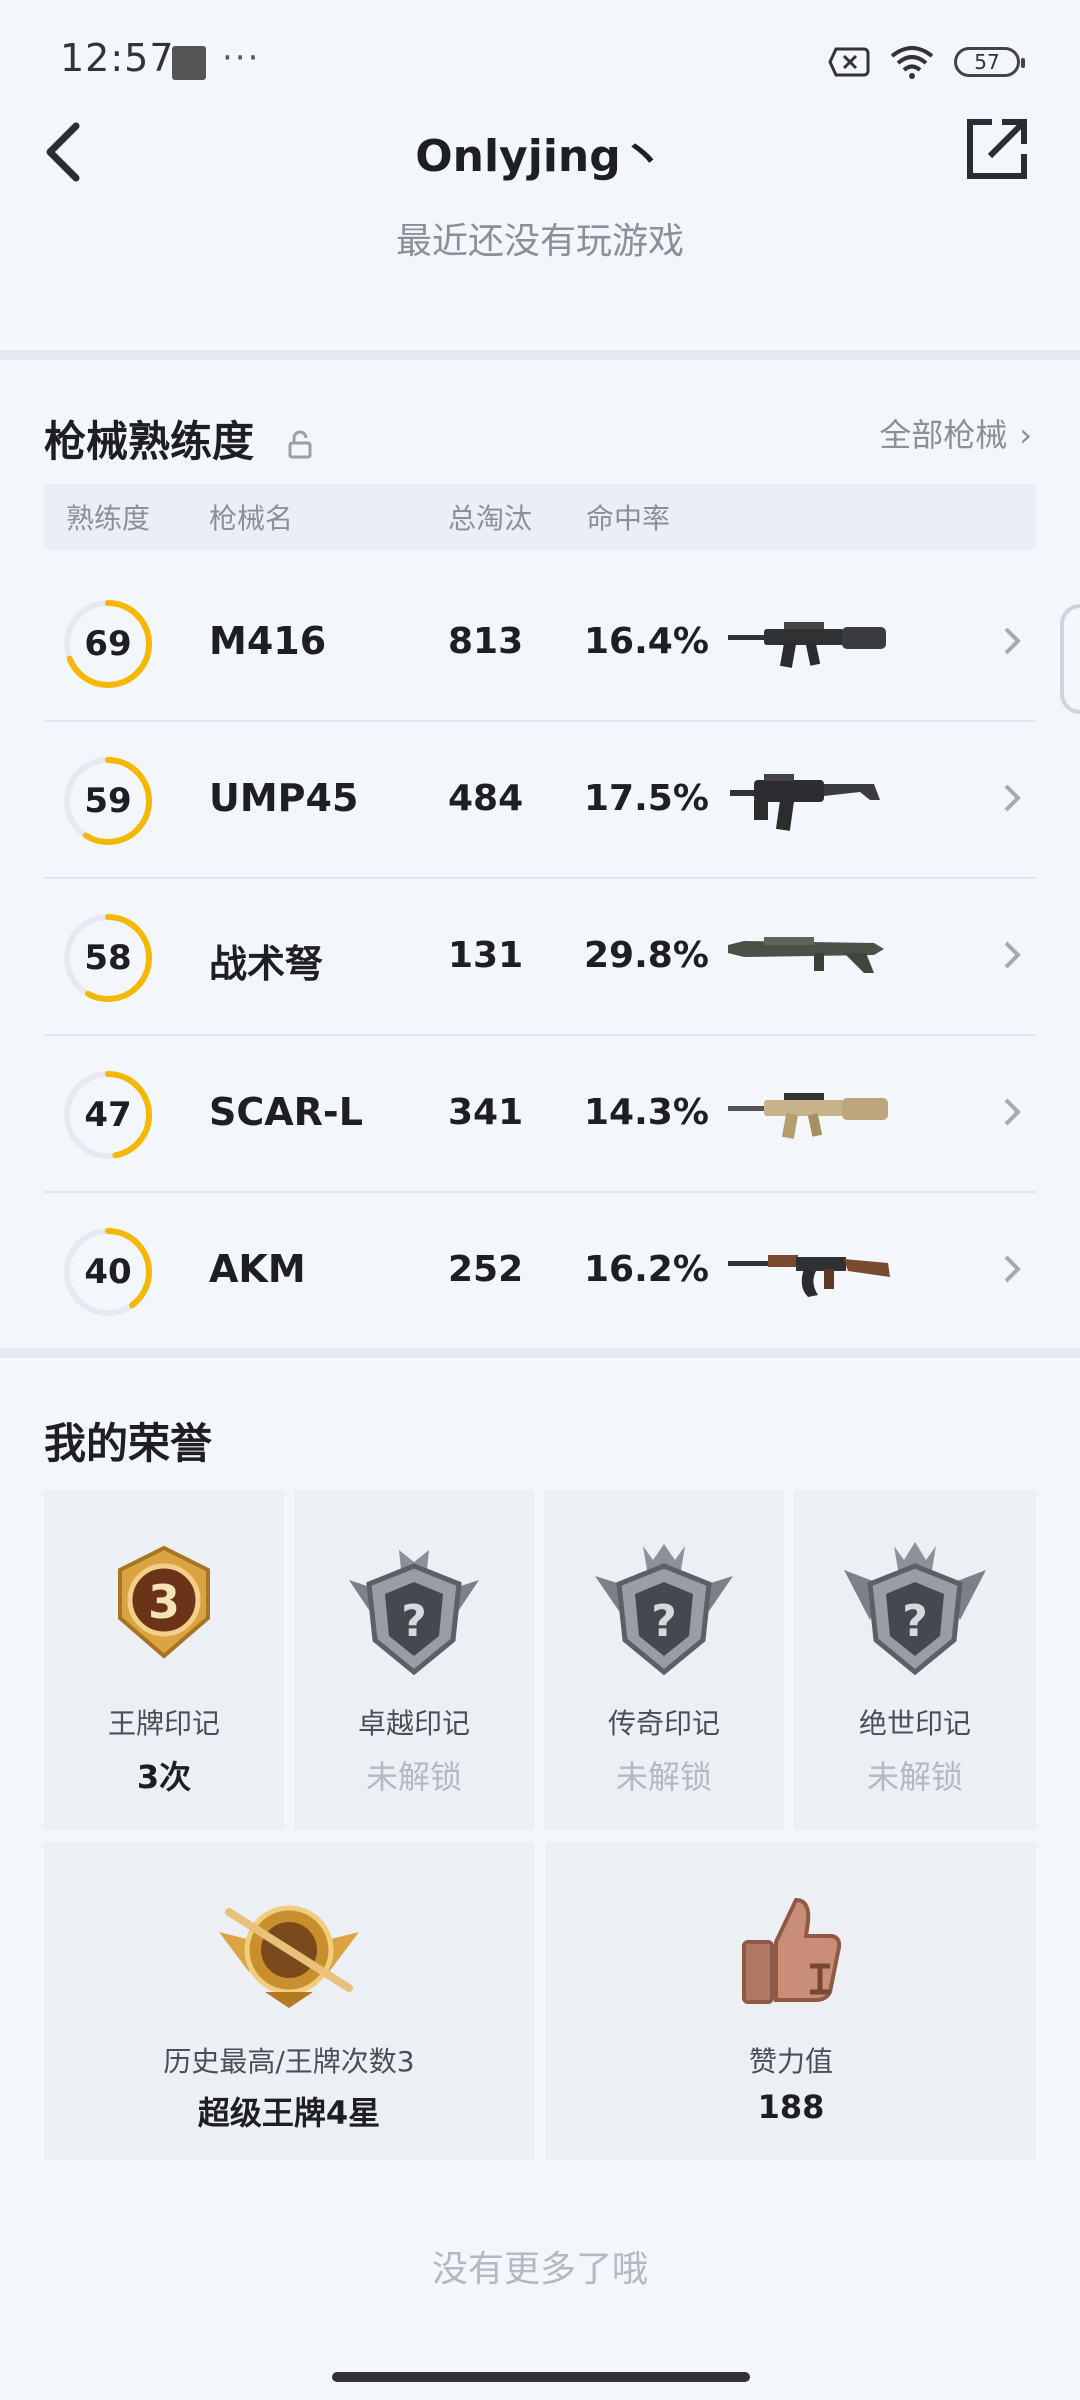  What do you see at coordinates (241, 58) in the screenshot?
I see `more-notifications-icon: ···` at bounding box center [241, 58].